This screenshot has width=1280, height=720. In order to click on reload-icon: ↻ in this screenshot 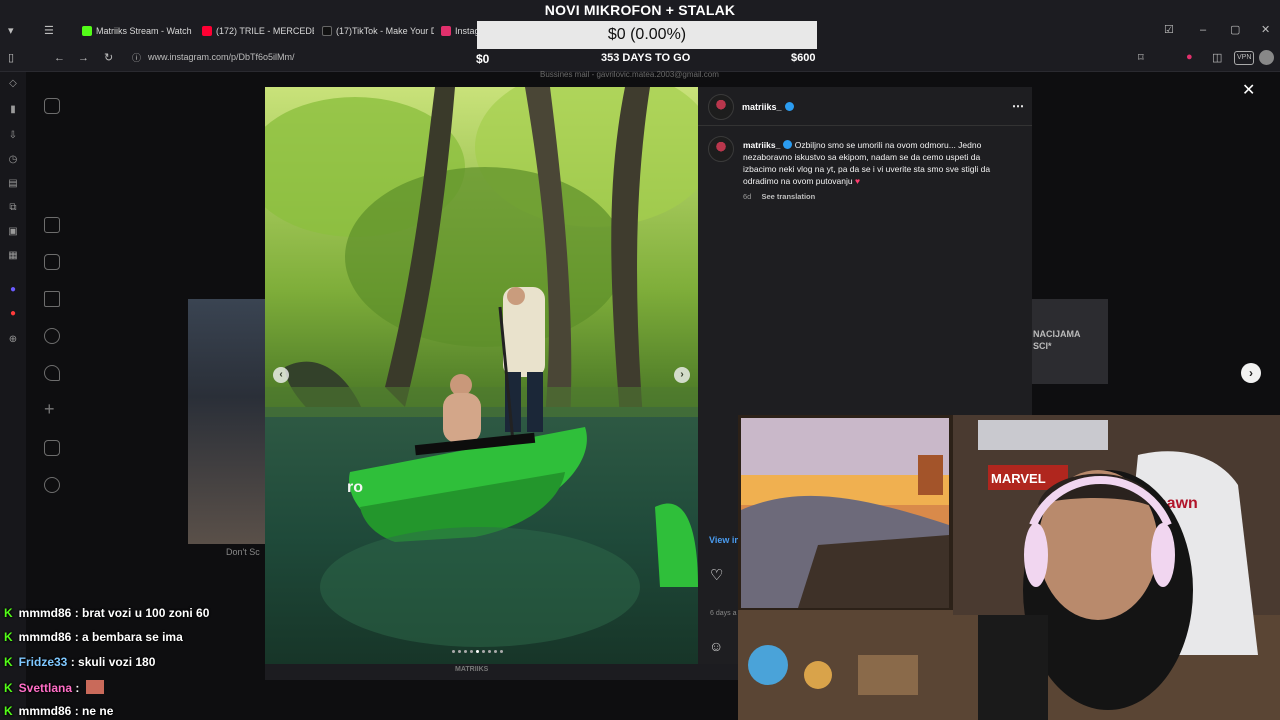, I will do `click(108, 58)`.